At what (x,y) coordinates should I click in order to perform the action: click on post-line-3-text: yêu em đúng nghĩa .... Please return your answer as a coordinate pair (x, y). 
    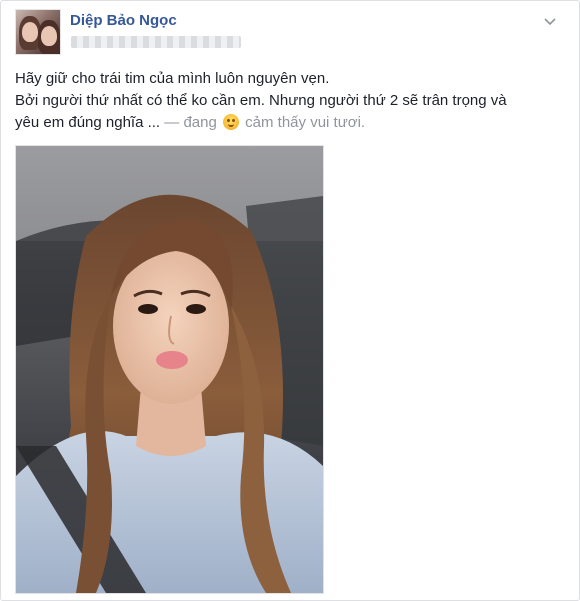
    Looking at the image, I should click on (88, 122).